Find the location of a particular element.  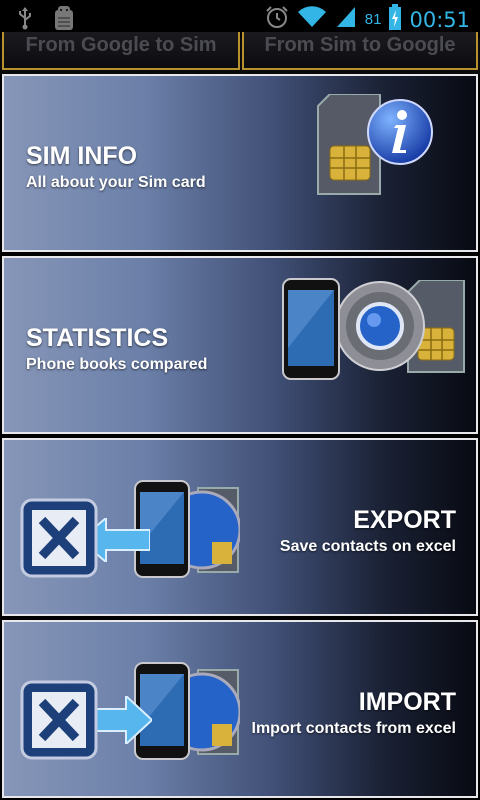

card-title: SIM INFO is located at coordinates (82, 156).